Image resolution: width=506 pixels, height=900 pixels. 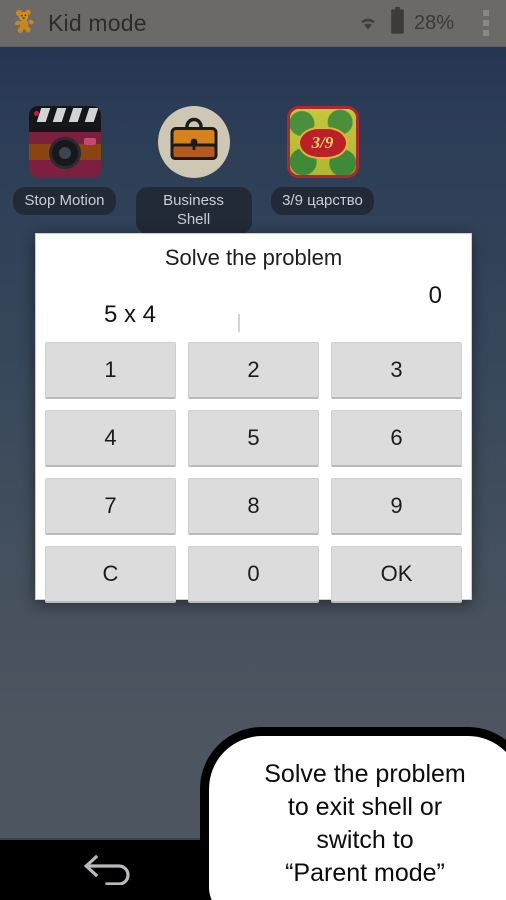 I want to click on teddy-bear-icon, so click(x=25, y=23).